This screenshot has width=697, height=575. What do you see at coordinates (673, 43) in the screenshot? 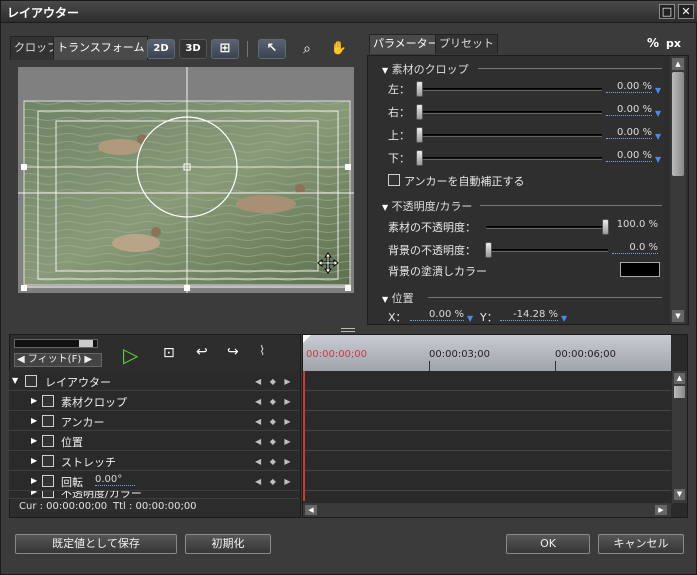
I see `unit-pixel-button: px` at bounding box center [673, 43].